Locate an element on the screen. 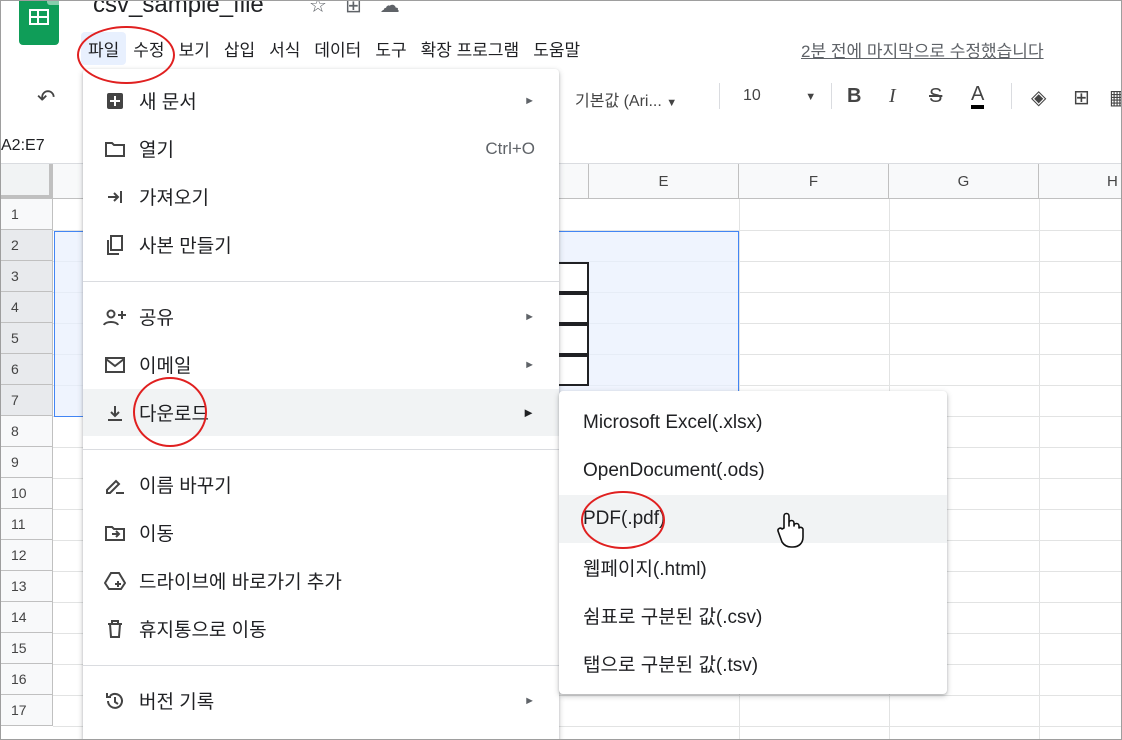  row-header: 1 is located at coordinates (27, 214).